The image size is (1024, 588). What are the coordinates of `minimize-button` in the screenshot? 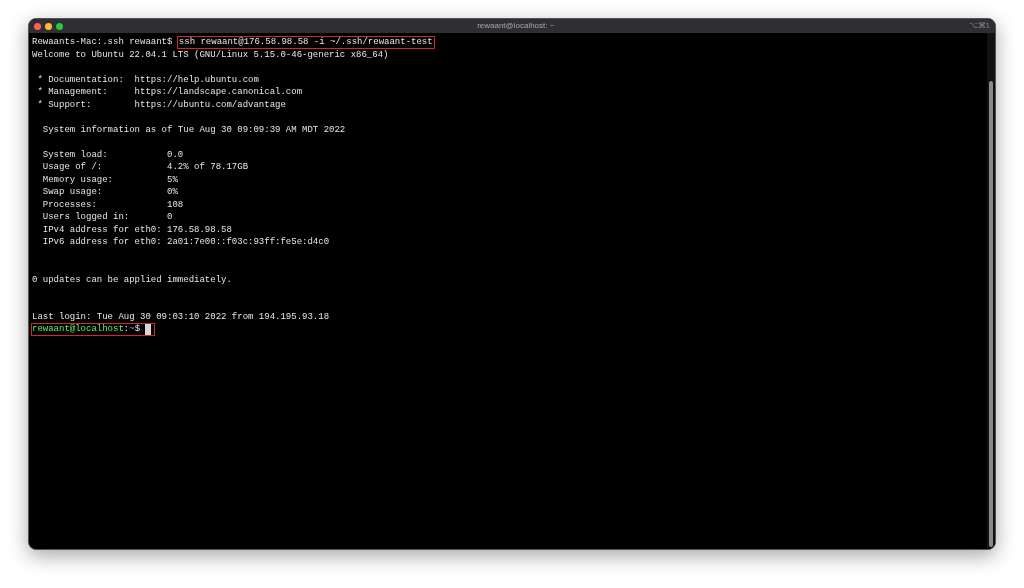 It's located at (48, 26).